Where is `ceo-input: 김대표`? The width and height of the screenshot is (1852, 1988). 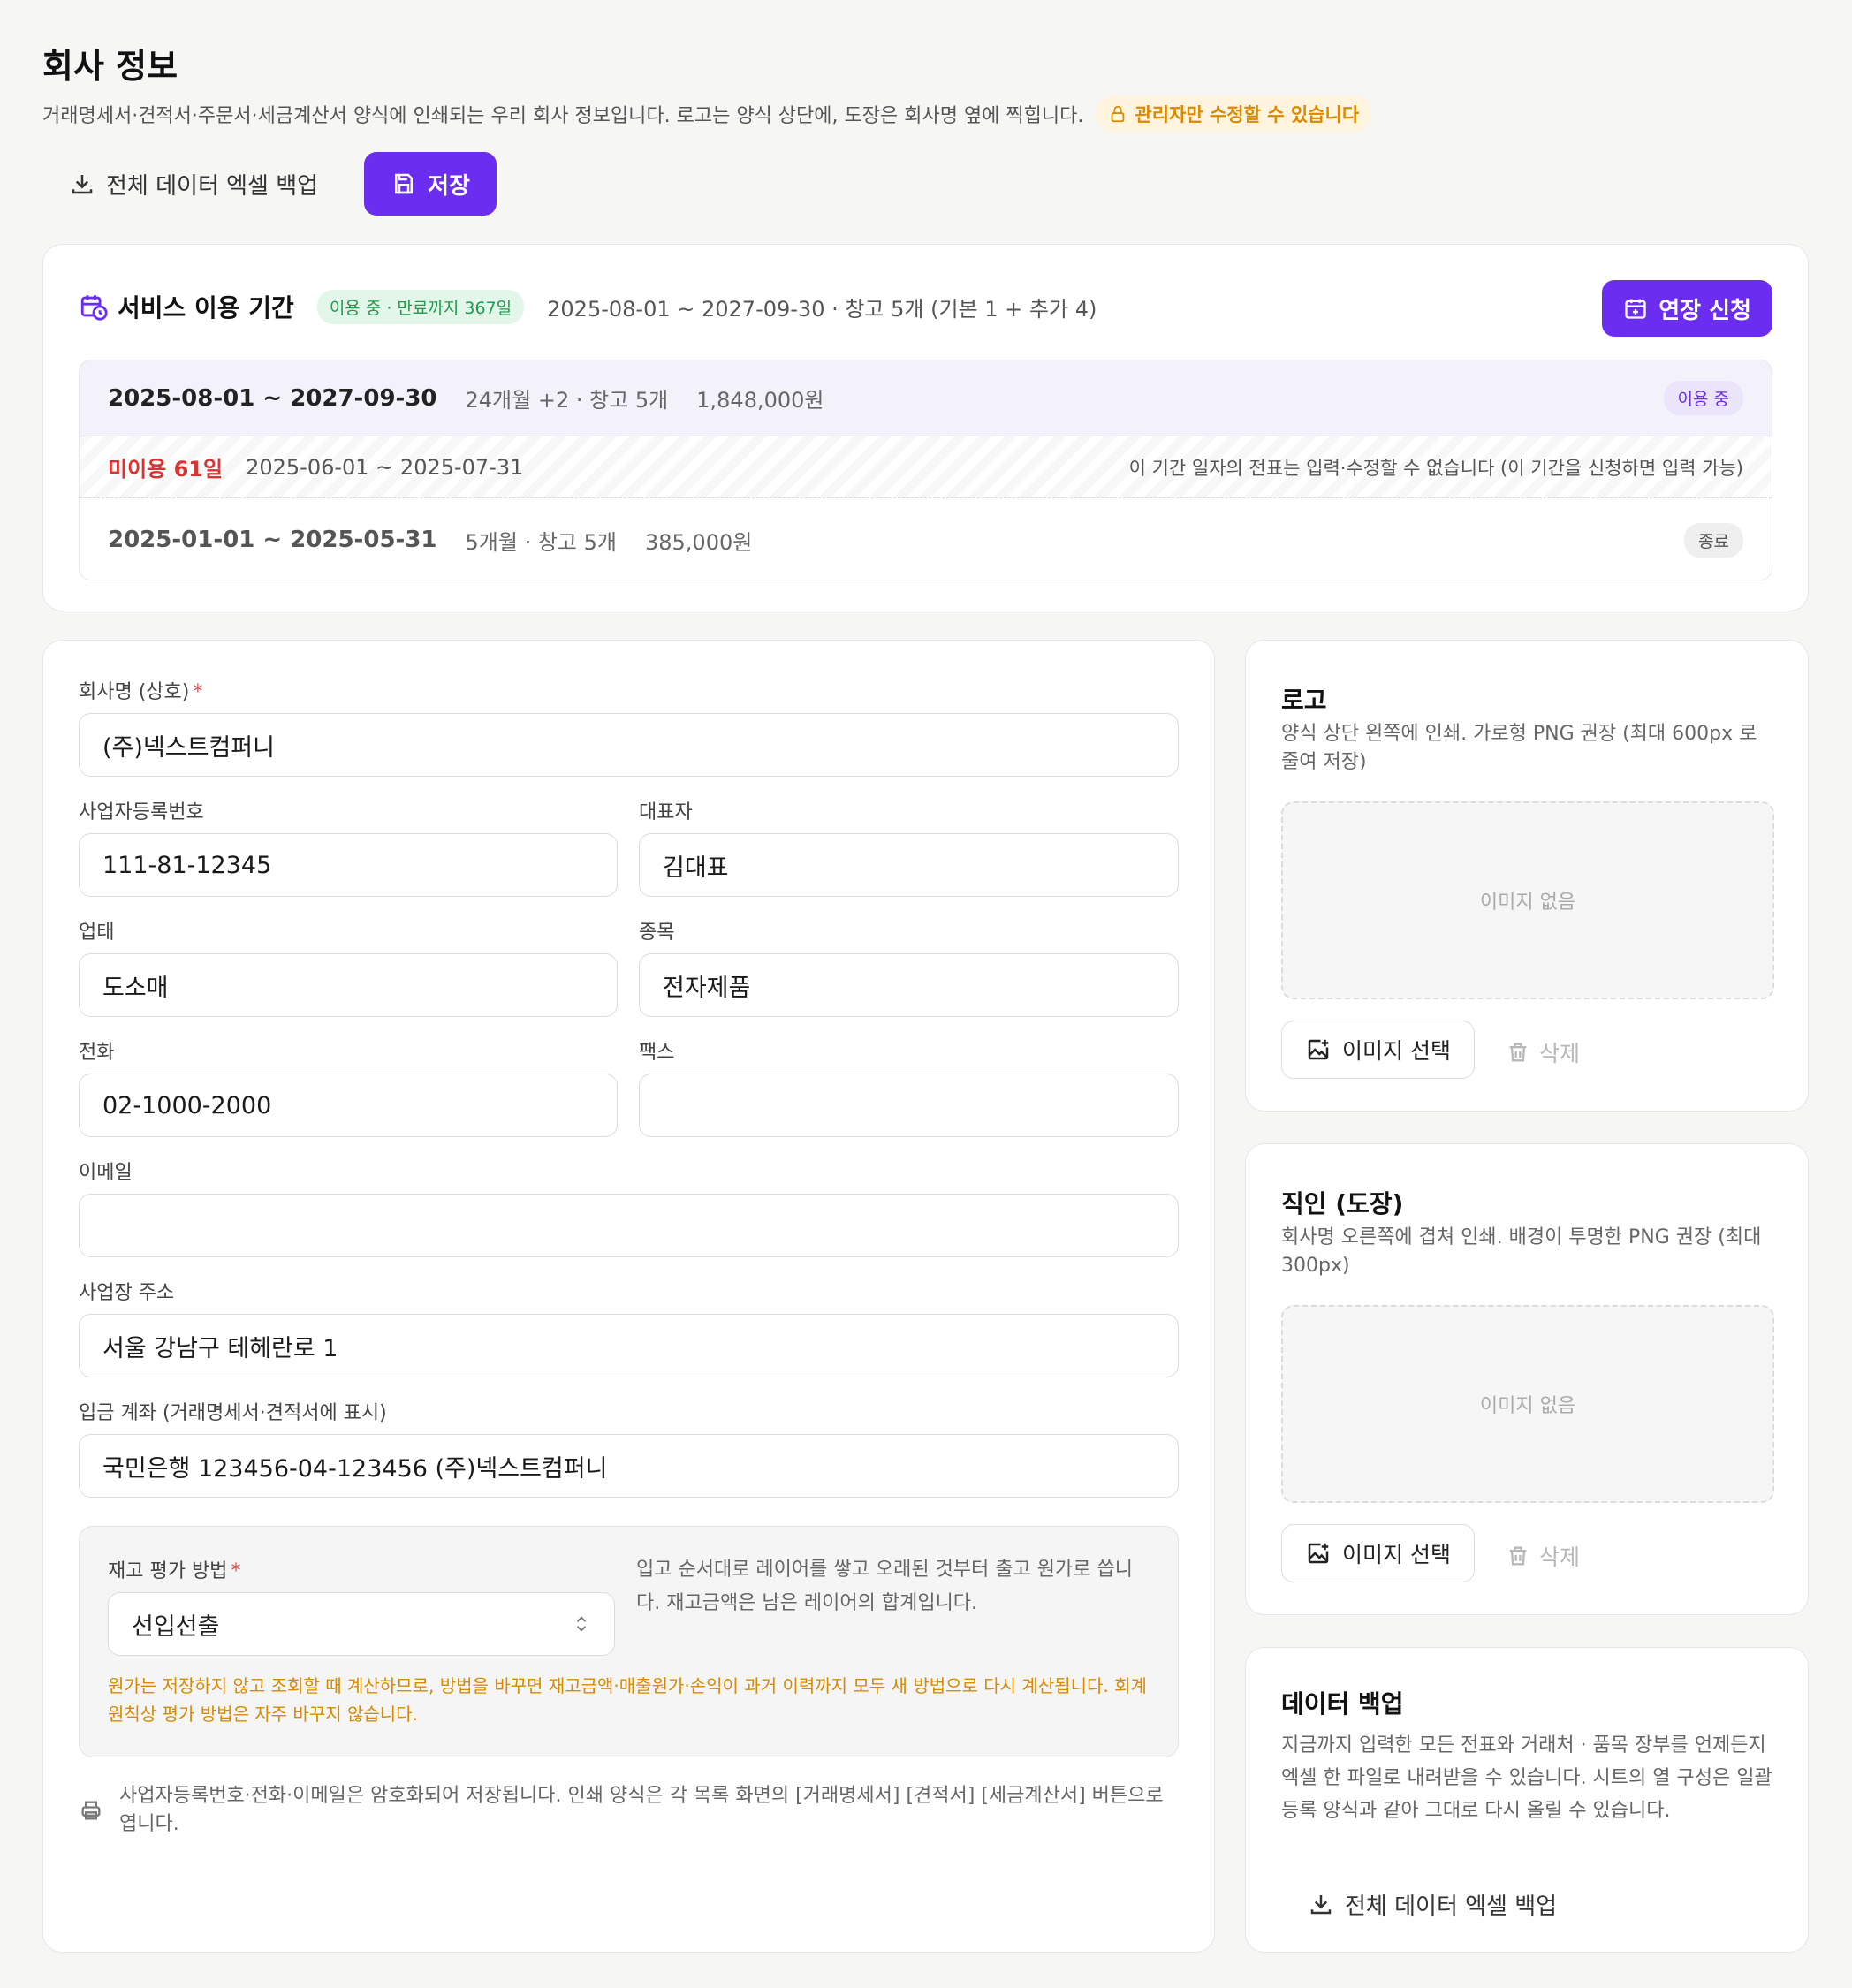
ceo-input: 김대표 is located at coordinates (909, 865).